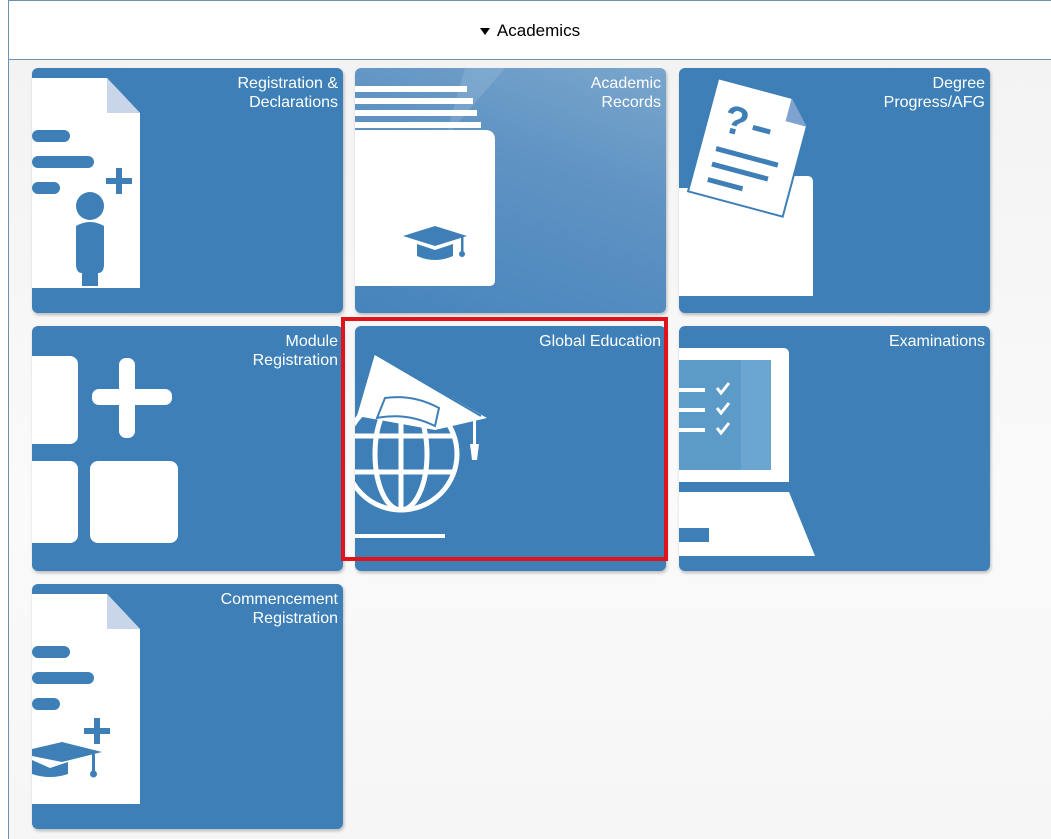 Image resolution: width=1051 pixels, height=839 pixels. I want to click on tile-module-registration: Module Registration, so click(187, 448).